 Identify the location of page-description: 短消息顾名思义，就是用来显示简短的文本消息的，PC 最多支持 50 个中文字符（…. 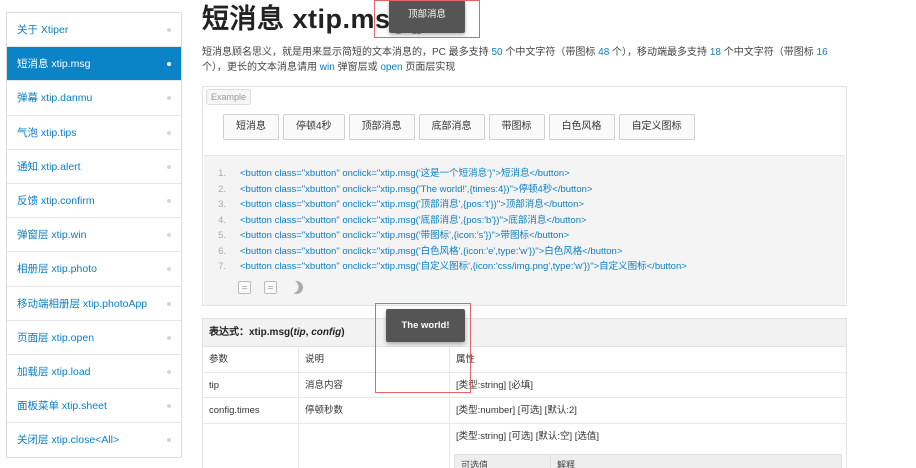
(522, 60).